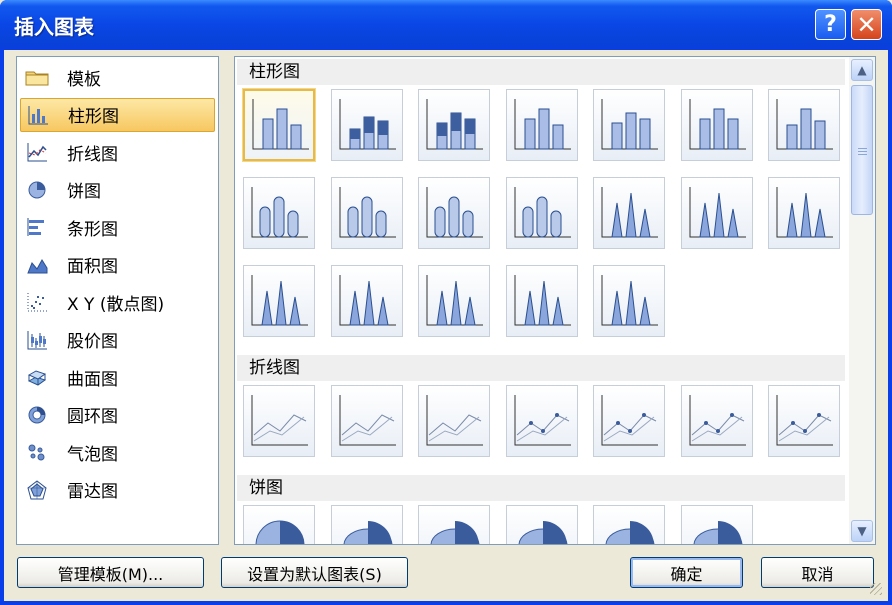 This screenshot has height=605, width=892. Describe the element at coordinates (93, 117) in the screenshot. I see `category-label: 柱形图` at that location.